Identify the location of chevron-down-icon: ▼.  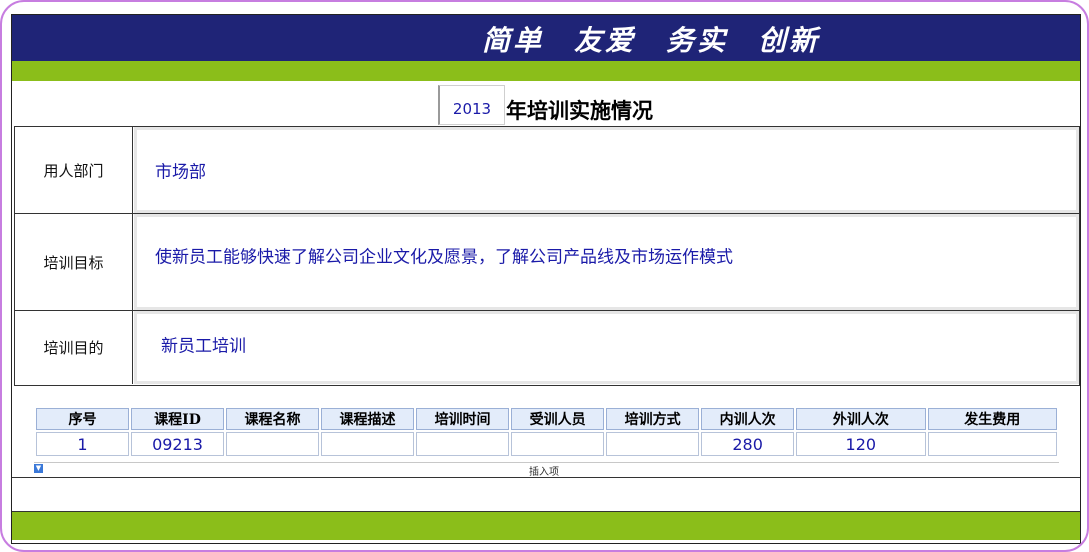
(38, 468).